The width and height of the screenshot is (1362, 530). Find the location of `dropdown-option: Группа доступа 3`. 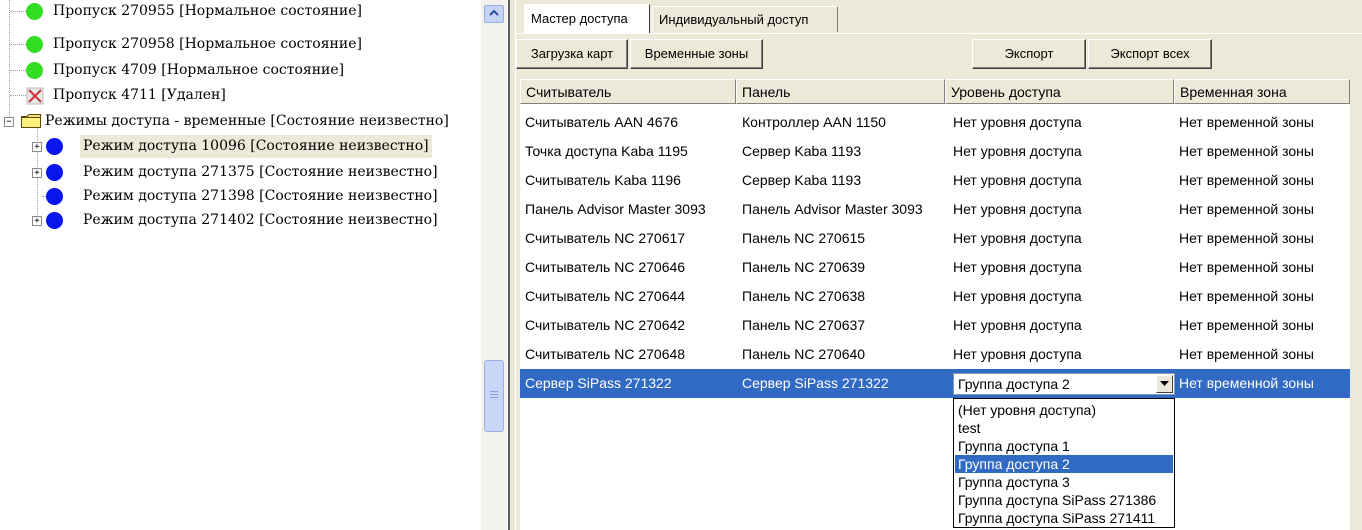

dropdown-option: Группа доступа 3 is located at coordinates (1064, 482).